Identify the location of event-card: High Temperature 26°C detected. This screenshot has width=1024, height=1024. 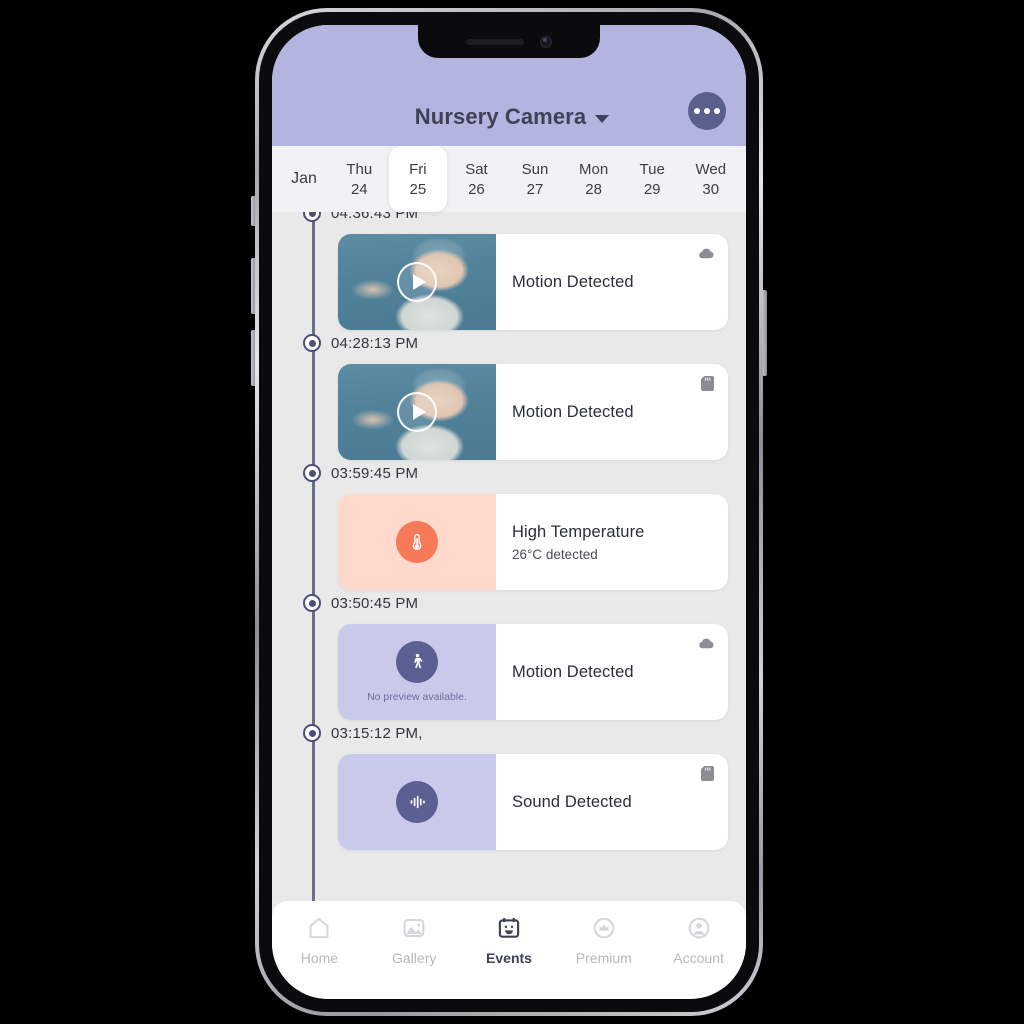
(533, 542).